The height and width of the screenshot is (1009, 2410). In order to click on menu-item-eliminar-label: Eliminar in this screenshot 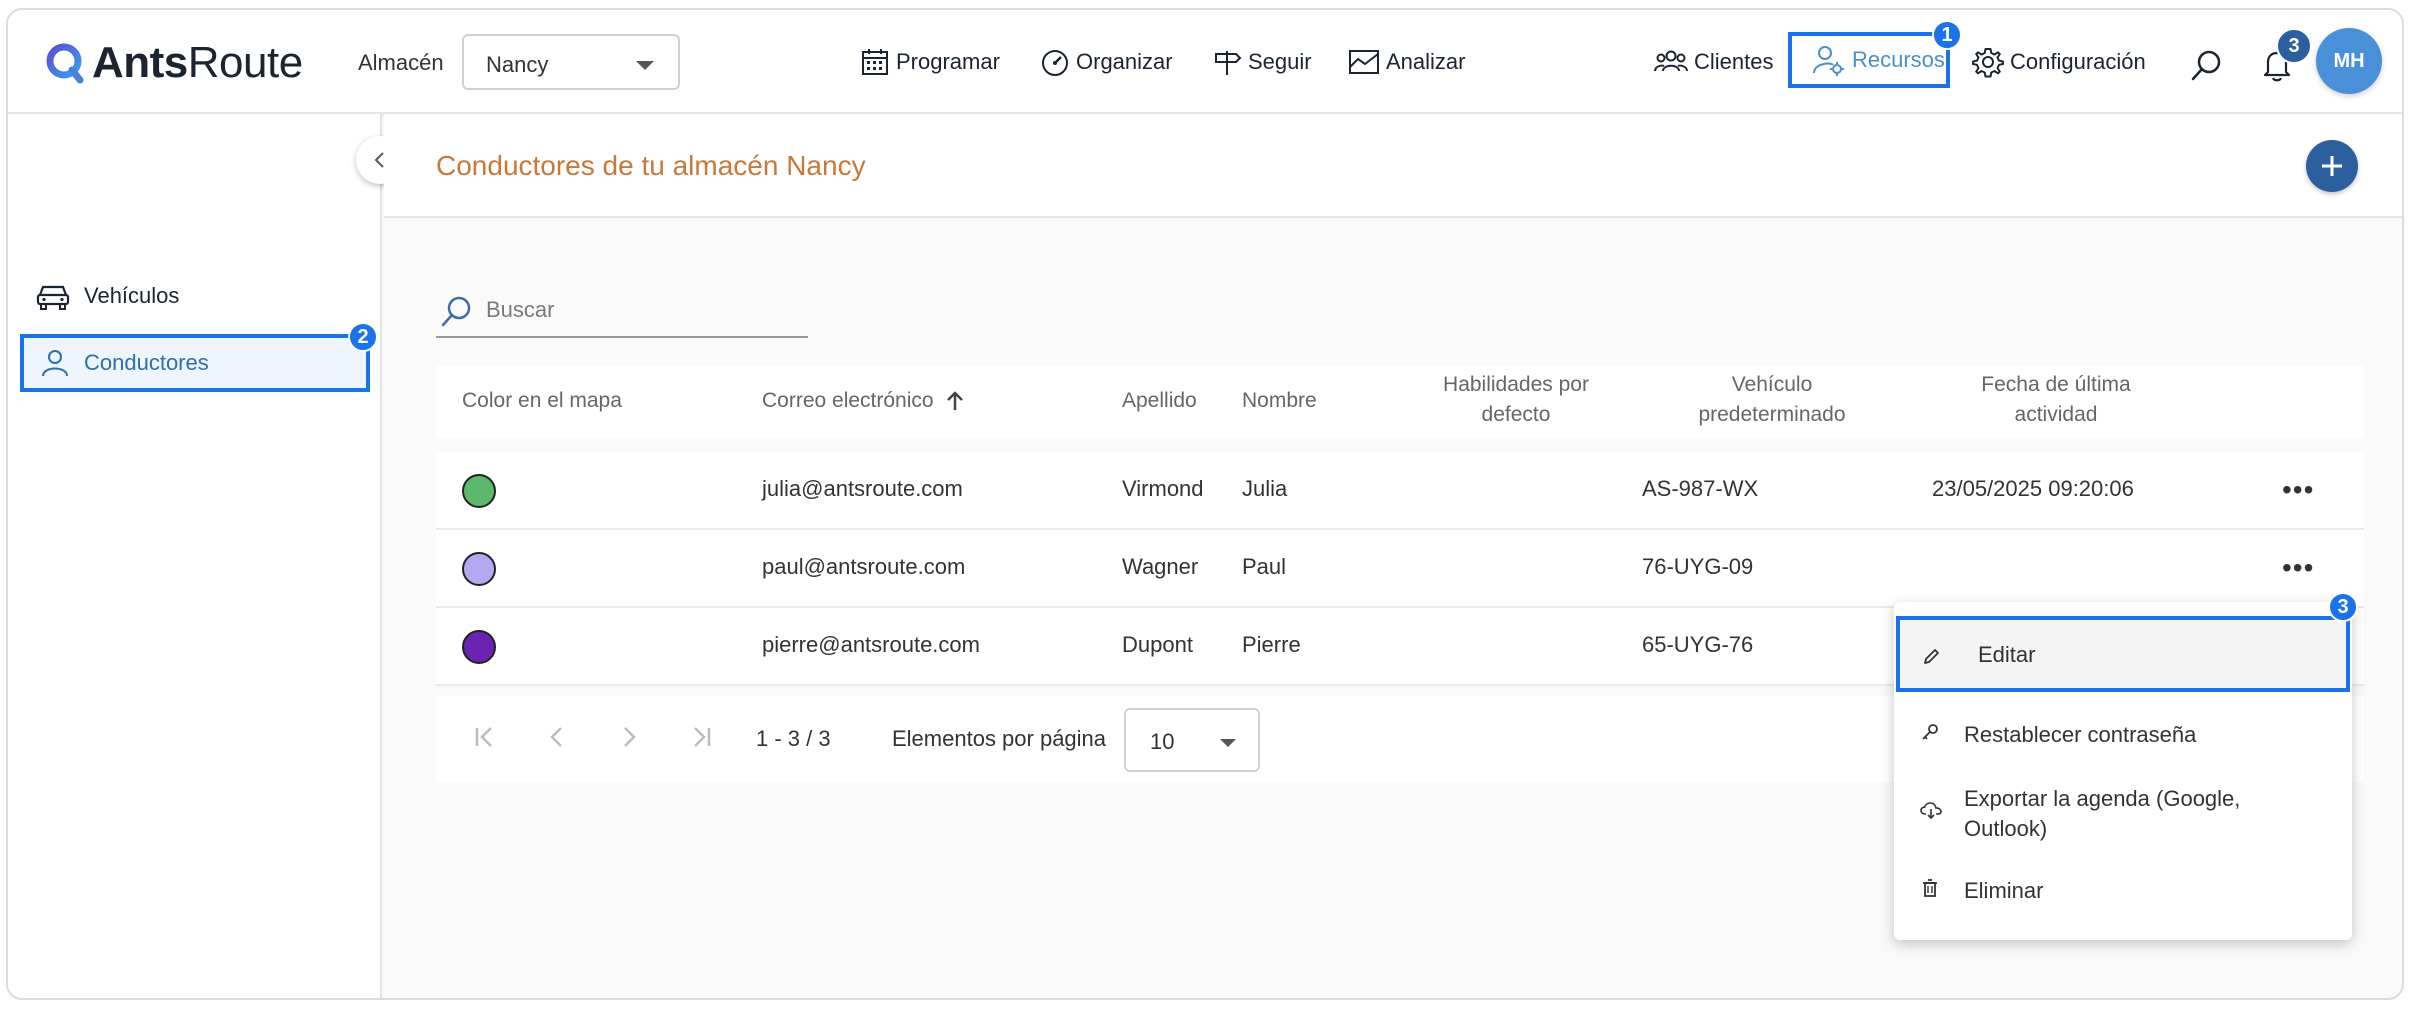, I will do `click(2004, 890)`.